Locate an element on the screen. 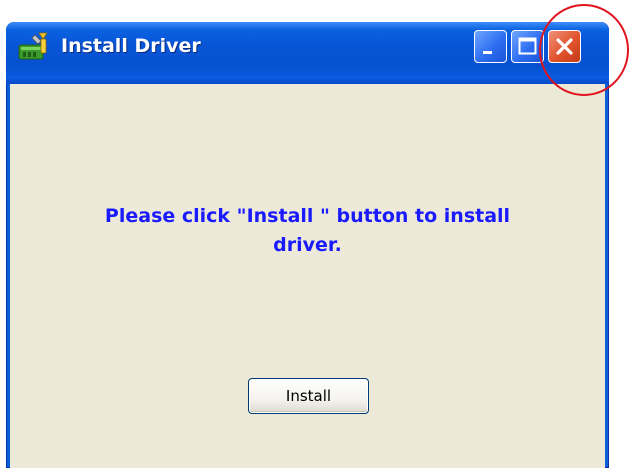 This screenshot has height=470, width=632. maximize-icon is located at coordinates (527, 46).